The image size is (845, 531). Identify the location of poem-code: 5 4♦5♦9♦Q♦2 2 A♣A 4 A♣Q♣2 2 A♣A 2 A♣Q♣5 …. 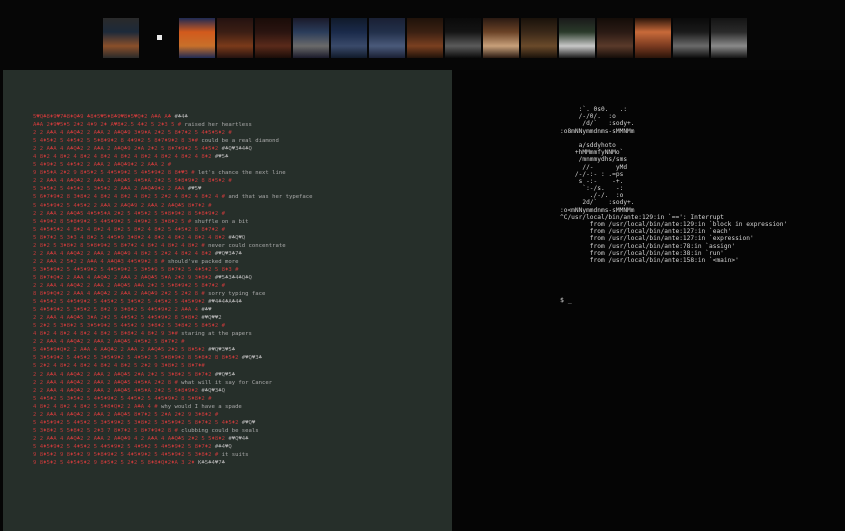
(119, 350).